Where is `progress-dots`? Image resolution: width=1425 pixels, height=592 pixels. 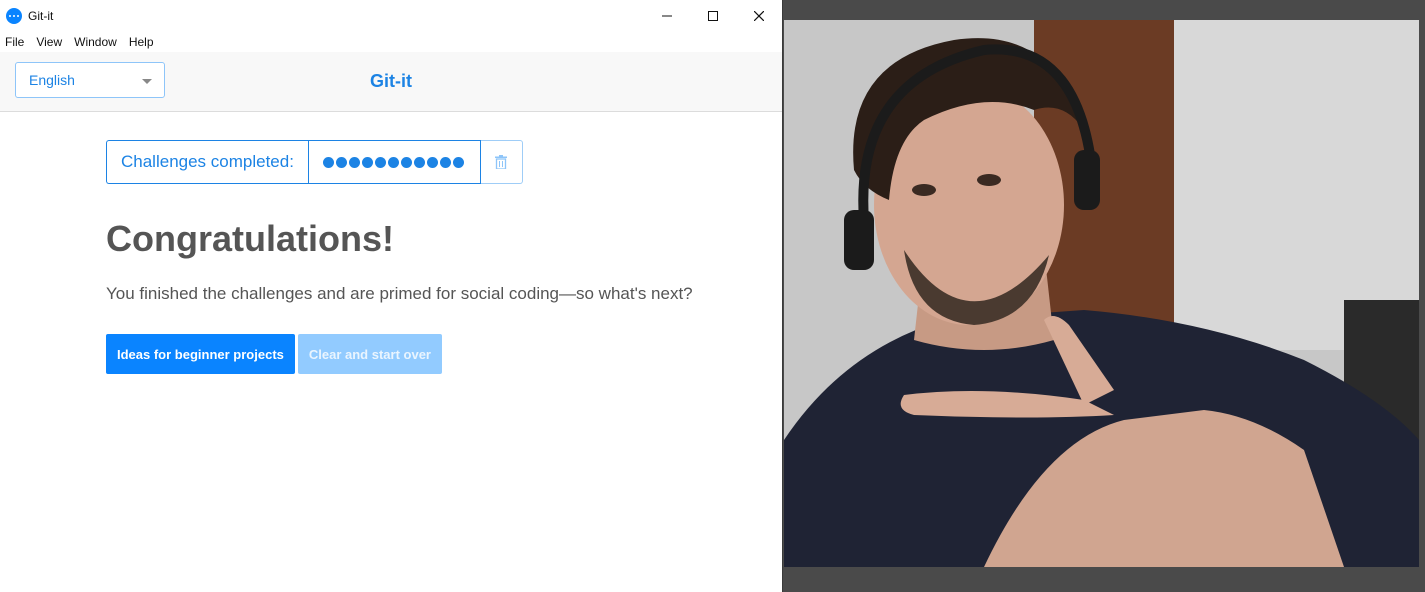 progress-dots is located at coordinates (394, 162).